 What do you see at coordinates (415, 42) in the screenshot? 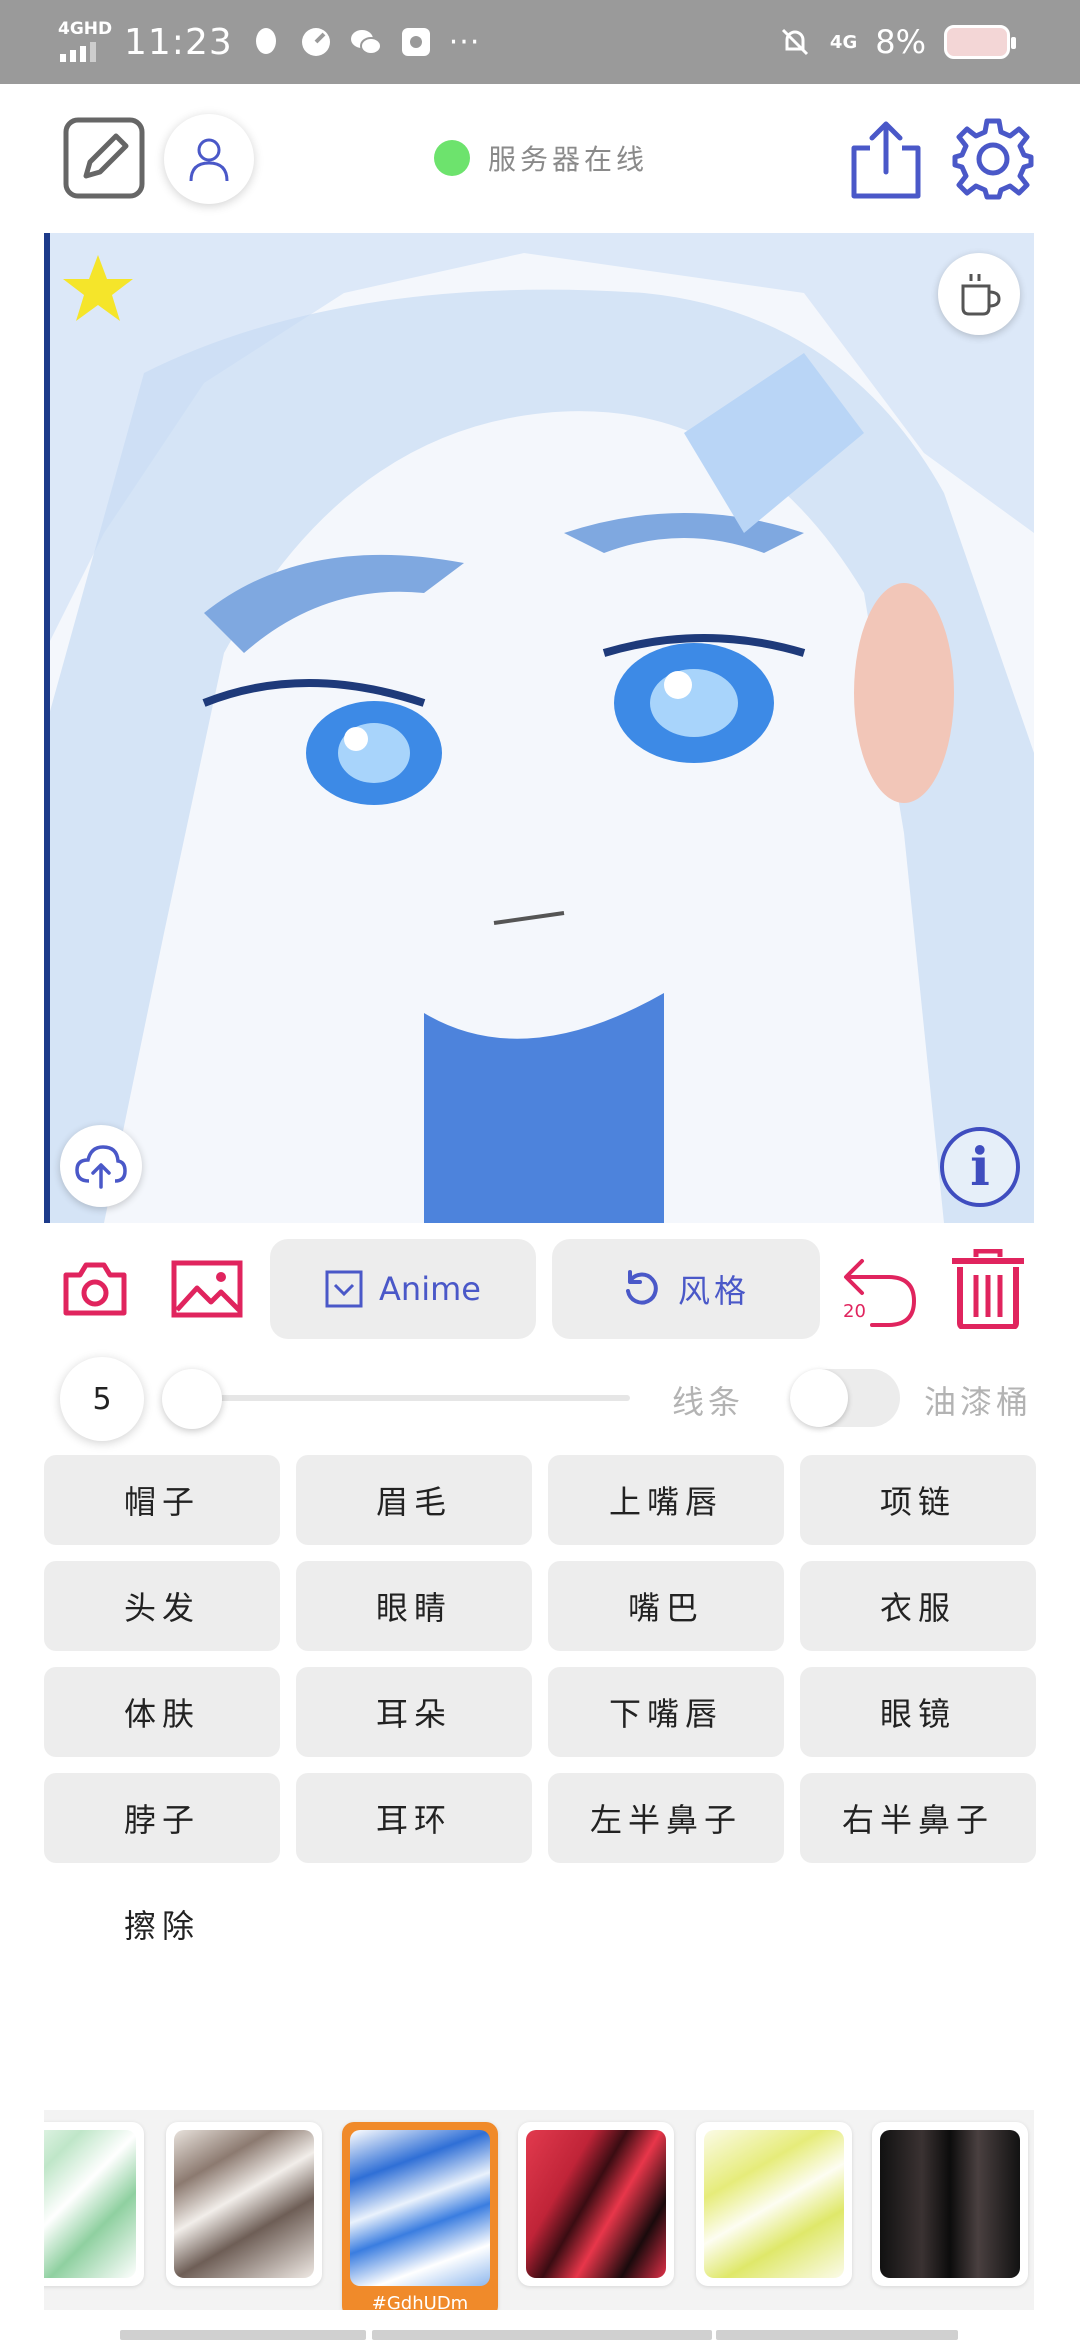
I see `game-icon` at bounding box center [415, 42].